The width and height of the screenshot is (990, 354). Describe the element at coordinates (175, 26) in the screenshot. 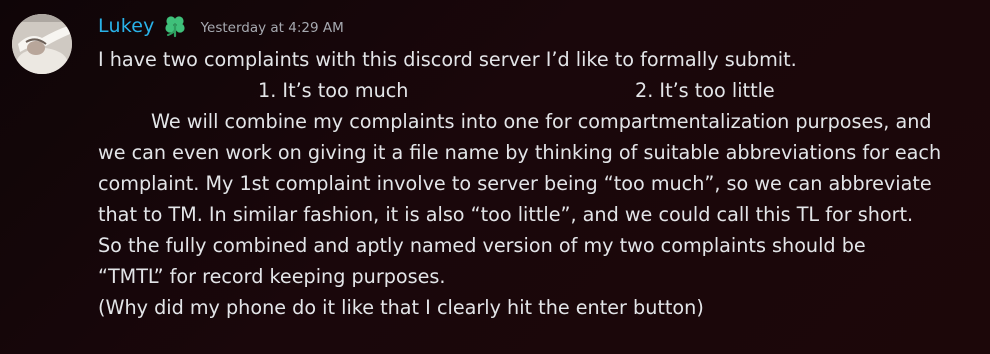

I see `clover-icon` at that location.